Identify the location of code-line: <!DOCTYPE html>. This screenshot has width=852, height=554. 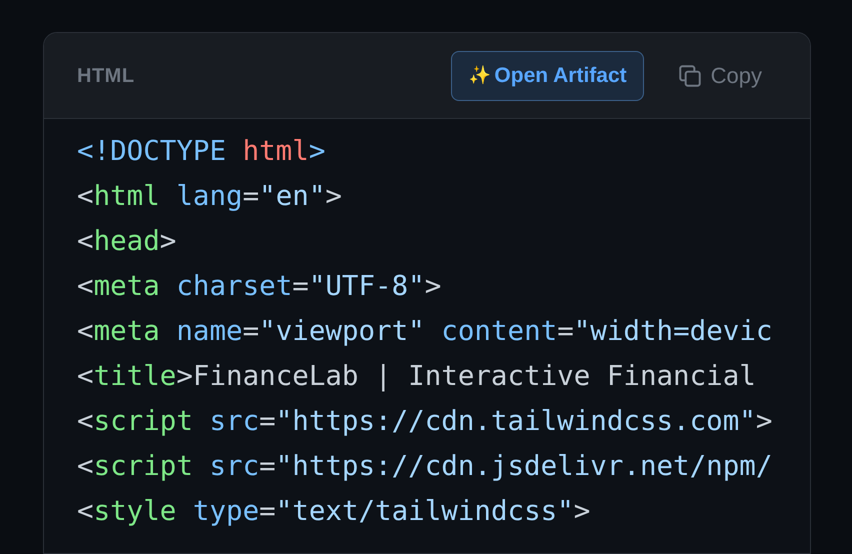
(201, 151).